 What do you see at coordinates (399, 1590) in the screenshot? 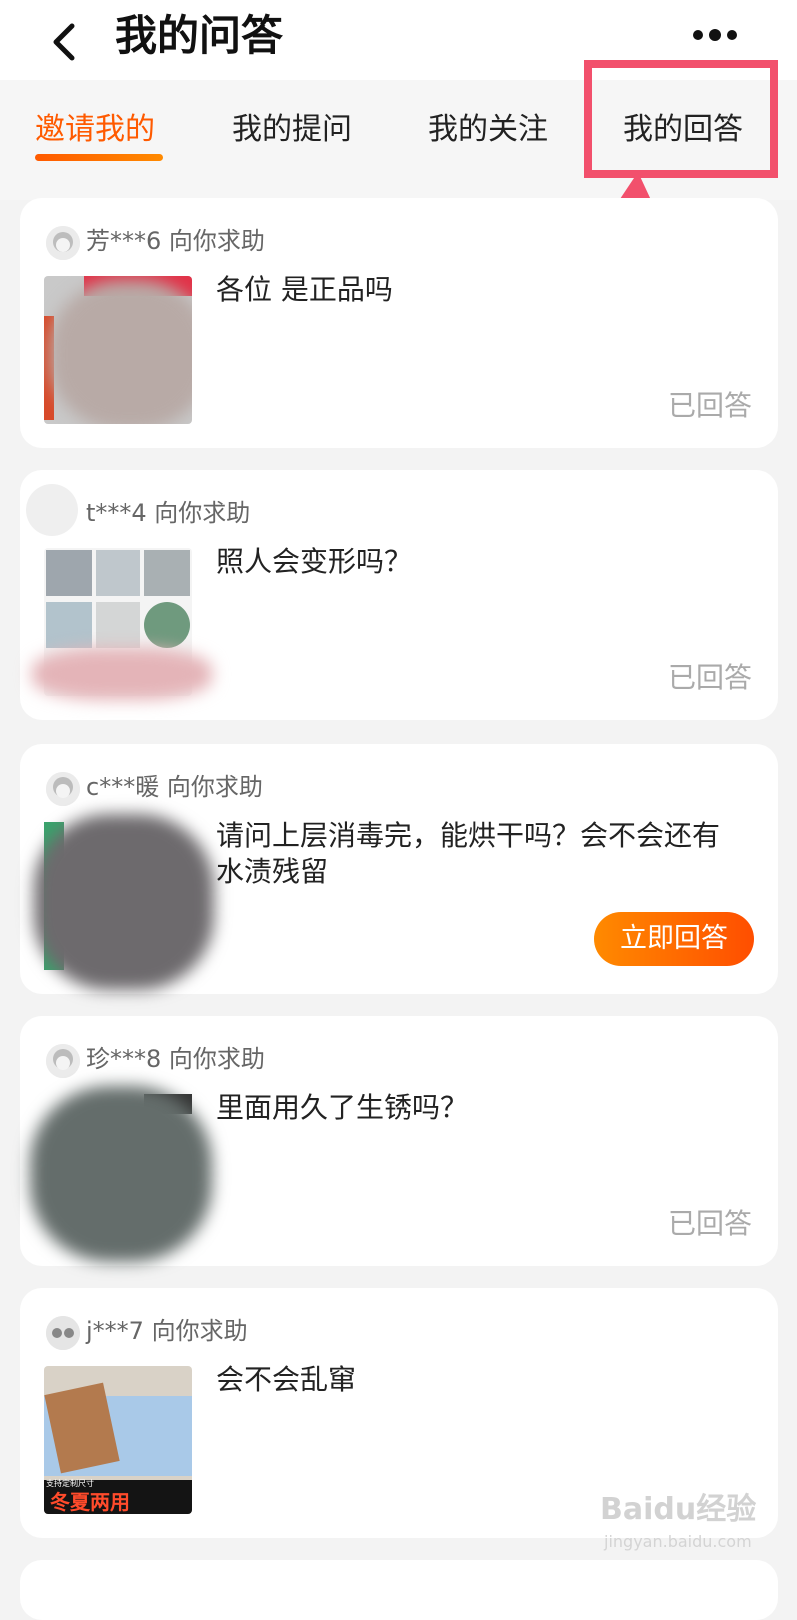
I see `question-card` at bounding box center [399, 1590].